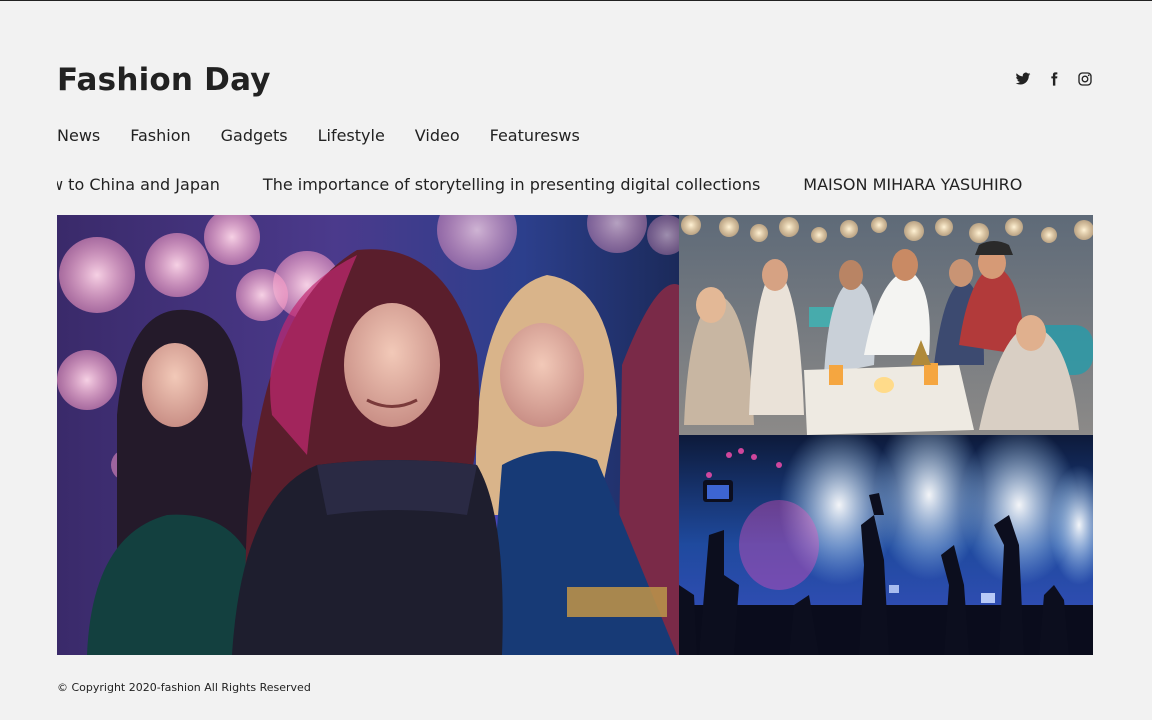 Image resolution: width=1152 pixels, height=720 pixels. I want to click on ticker-item: s mensewar show to China and Japan, so click(138, 185).